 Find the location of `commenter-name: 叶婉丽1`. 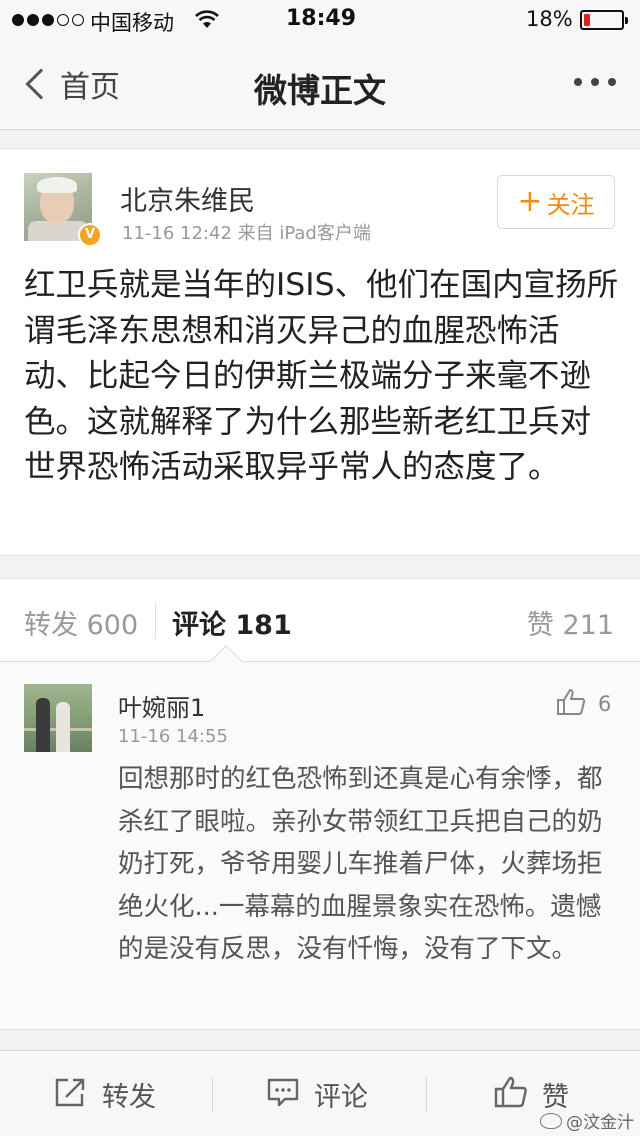

commenter-name: 叶婉丽1 is located at coordinates (161, 705).